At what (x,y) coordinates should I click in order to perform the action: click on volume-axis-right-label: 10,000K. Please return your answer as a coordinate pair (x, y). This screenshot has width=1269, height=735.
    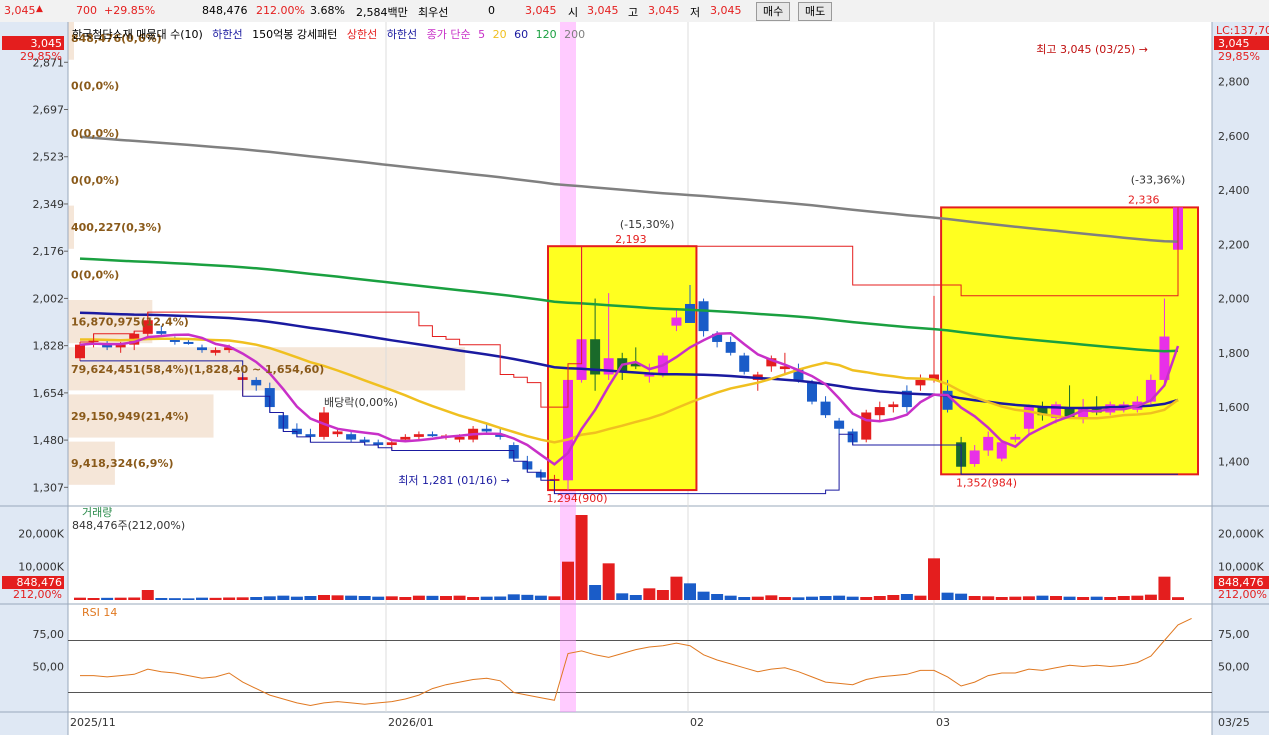
    Looking at the image, I should click on (1241, 567).